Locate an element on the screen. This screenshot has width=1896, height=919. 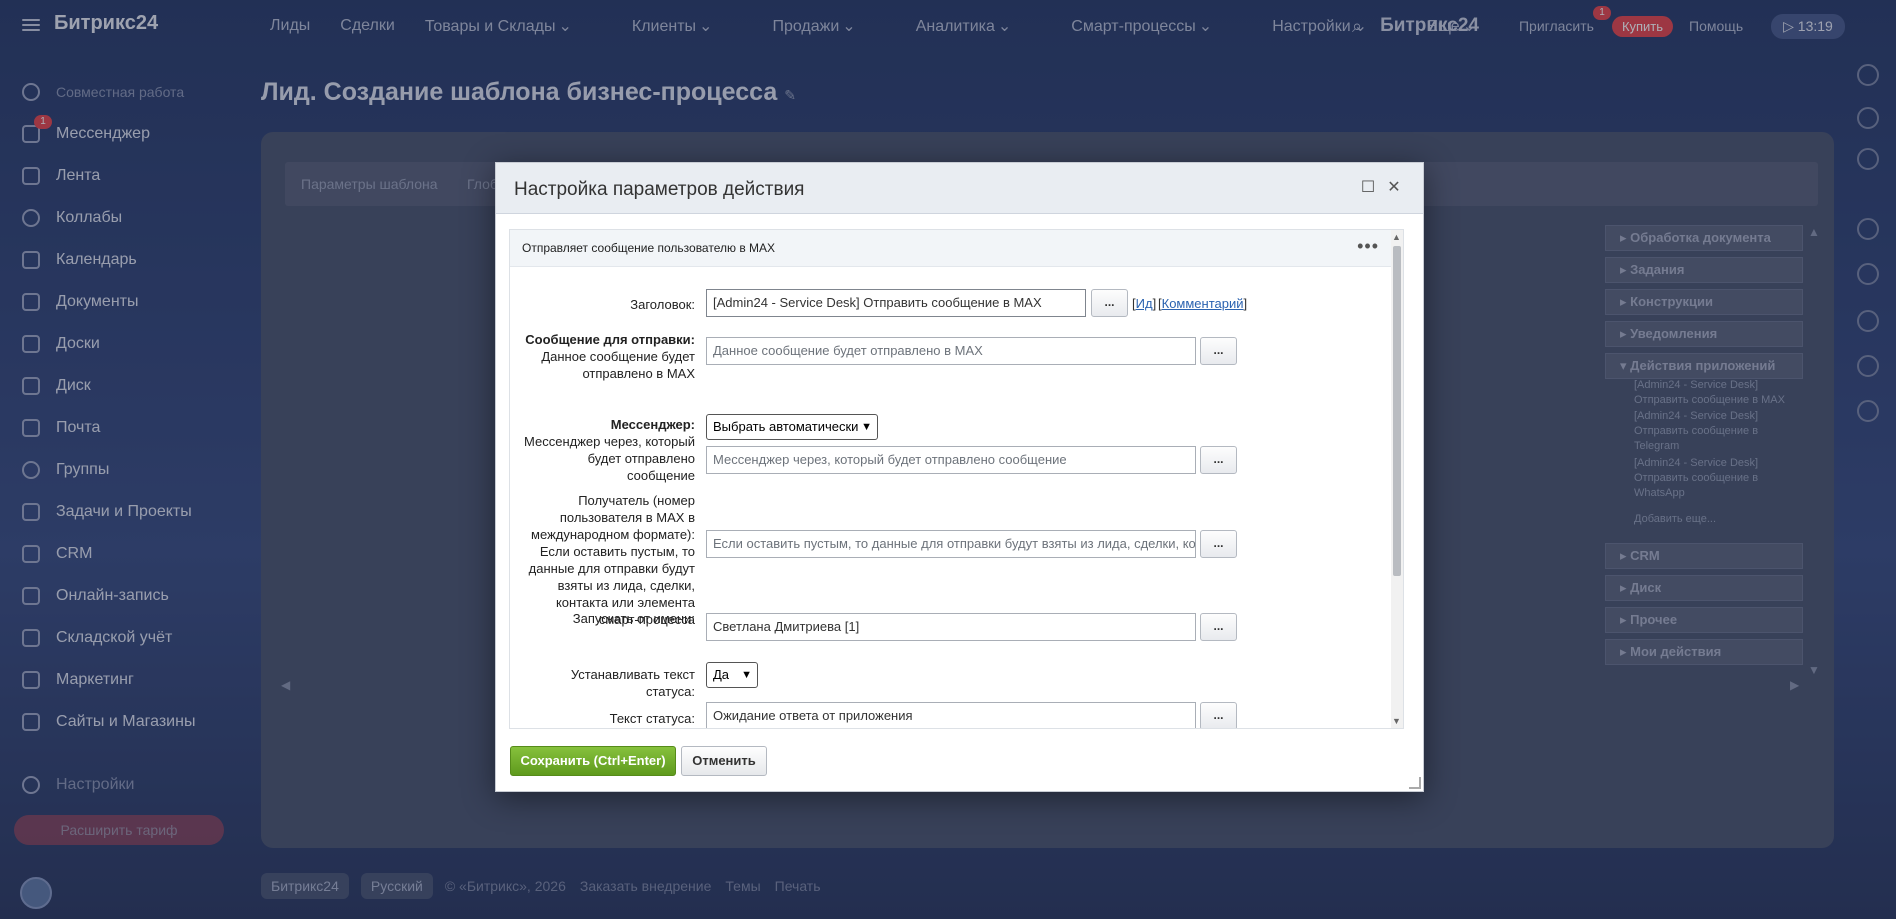
maximize-icon: ☐ is located at coordinates (1368, 187).